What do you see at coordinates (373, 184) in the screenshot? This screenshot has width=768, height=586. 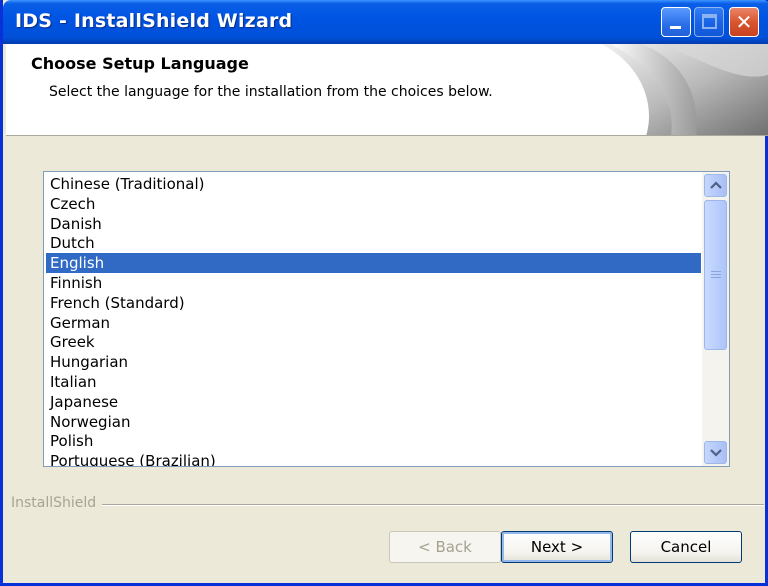 I see `language-option: Chinese (Traditional)` at bounding box center [373, 184].